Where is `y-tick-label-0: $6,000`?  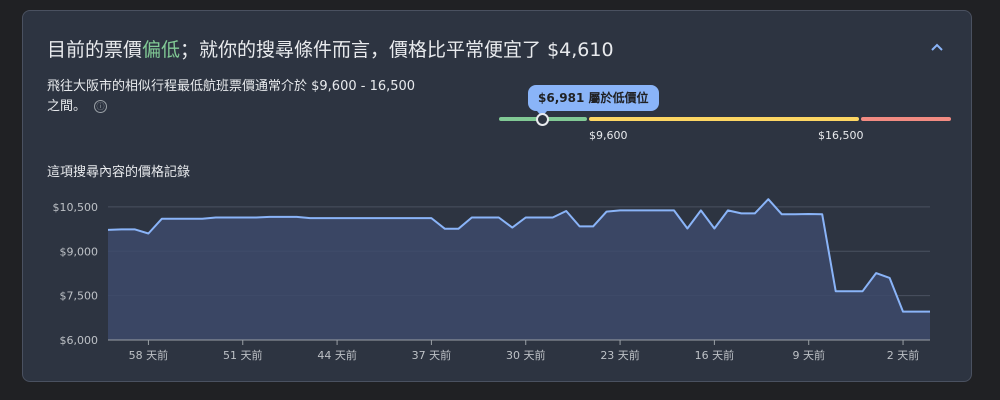 y-tick-label-0: $6,000 is located at coordinates (79, 340).